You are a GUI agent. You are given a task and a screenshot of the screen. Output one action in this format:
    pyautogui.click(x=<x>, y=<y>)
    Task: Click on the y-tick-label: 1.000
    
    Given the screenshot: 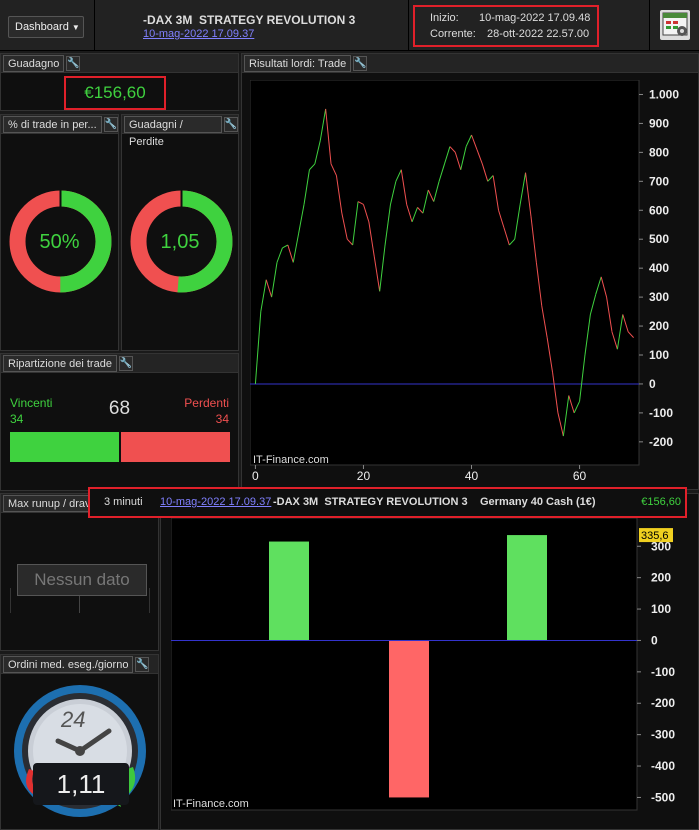 What is the action you would take?
    pyautogui.click(x=664, y=94)
    